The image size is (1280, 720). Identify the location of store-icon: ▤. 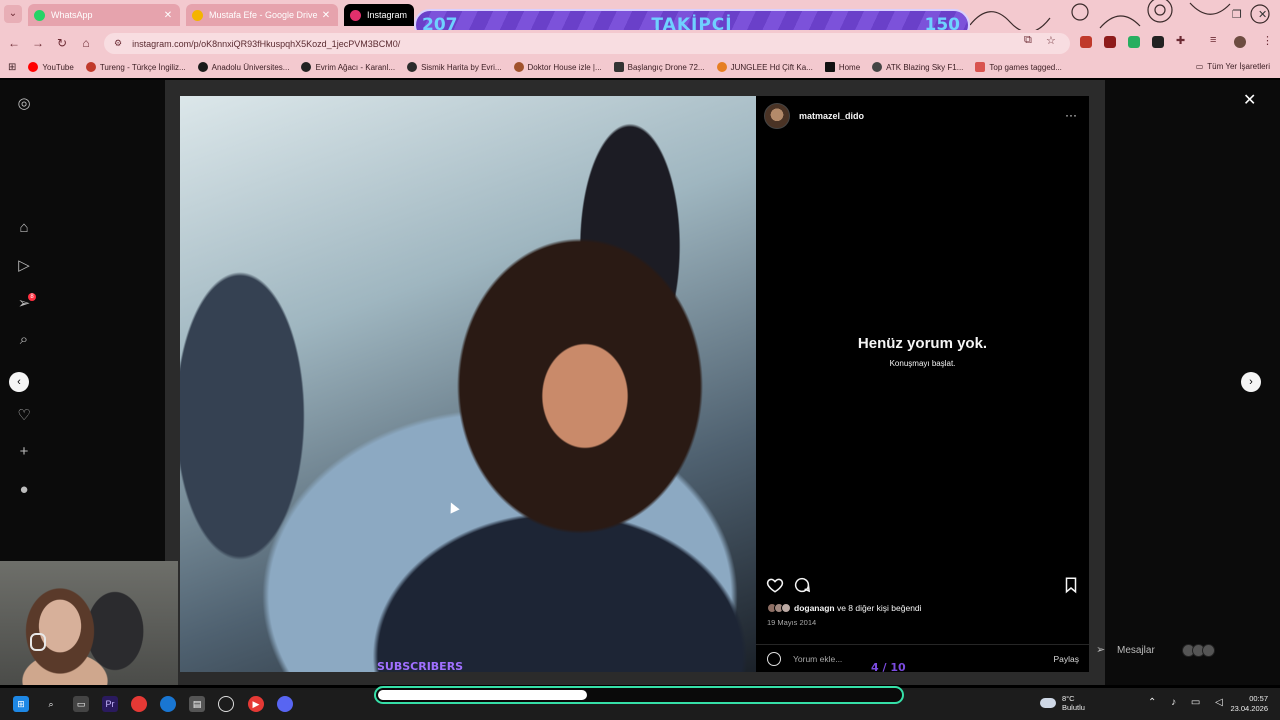
(197, 704).